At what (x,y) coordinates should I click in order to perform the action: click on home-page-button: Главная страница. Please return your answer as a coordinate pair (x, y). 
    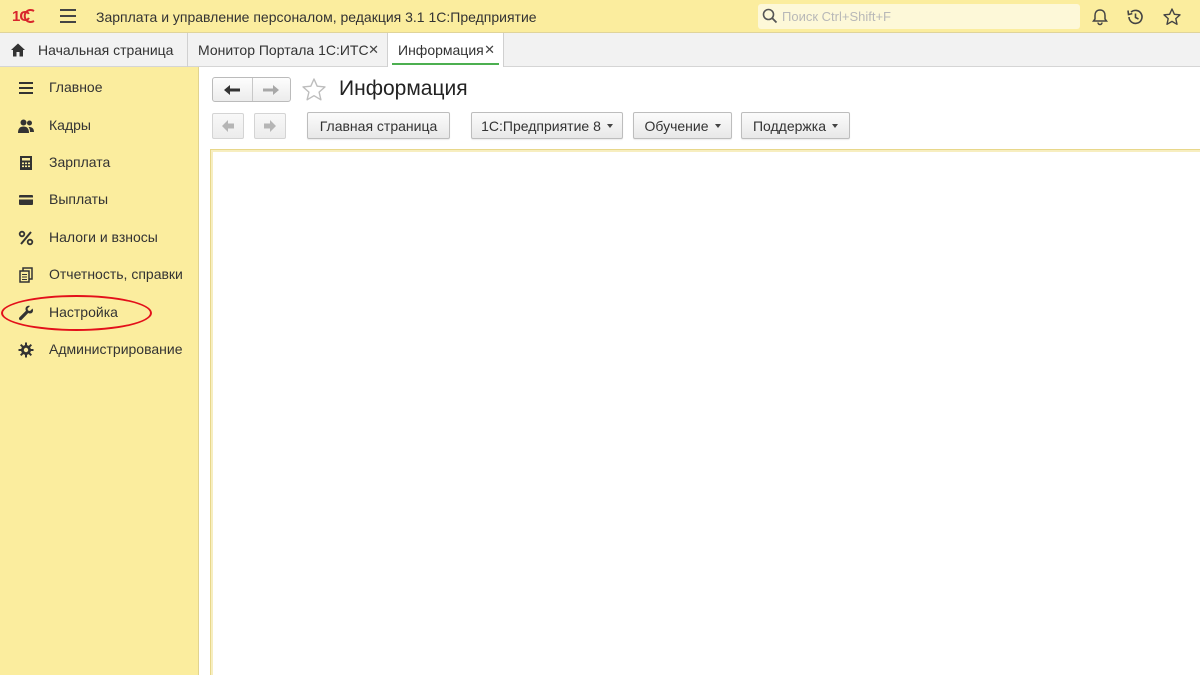
    Looking at the image, I should click on (378, 125).